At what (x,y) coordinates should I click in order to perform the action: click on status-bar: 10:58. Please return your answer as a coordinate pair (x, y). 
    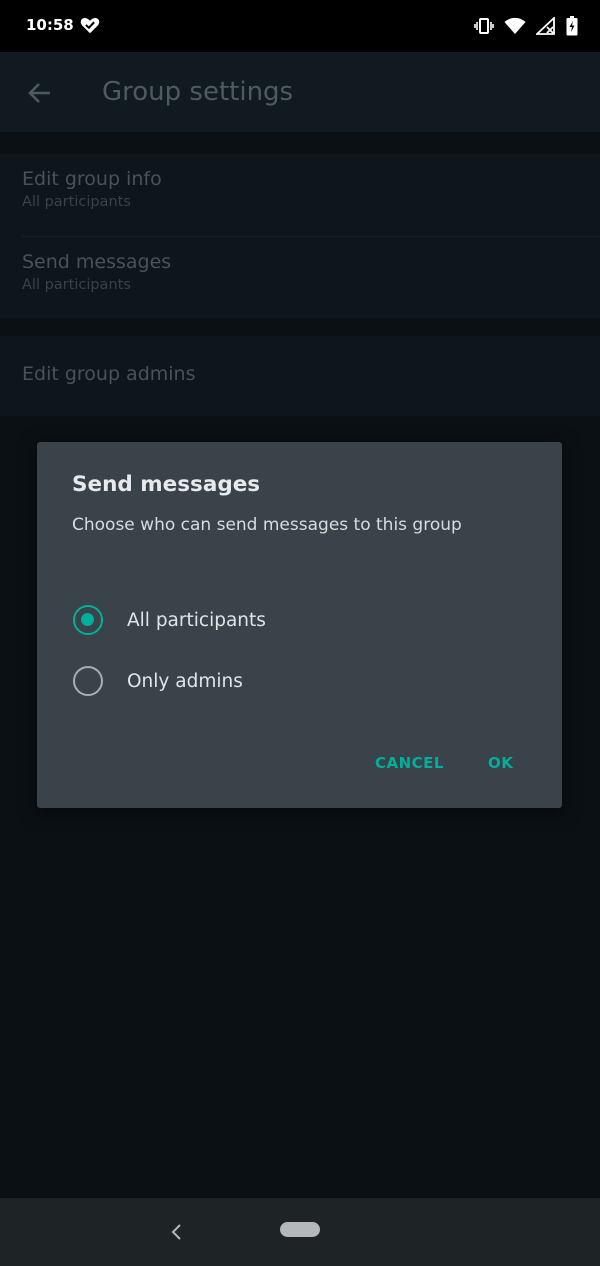
    Looking at the image, I should click on (300, 26).